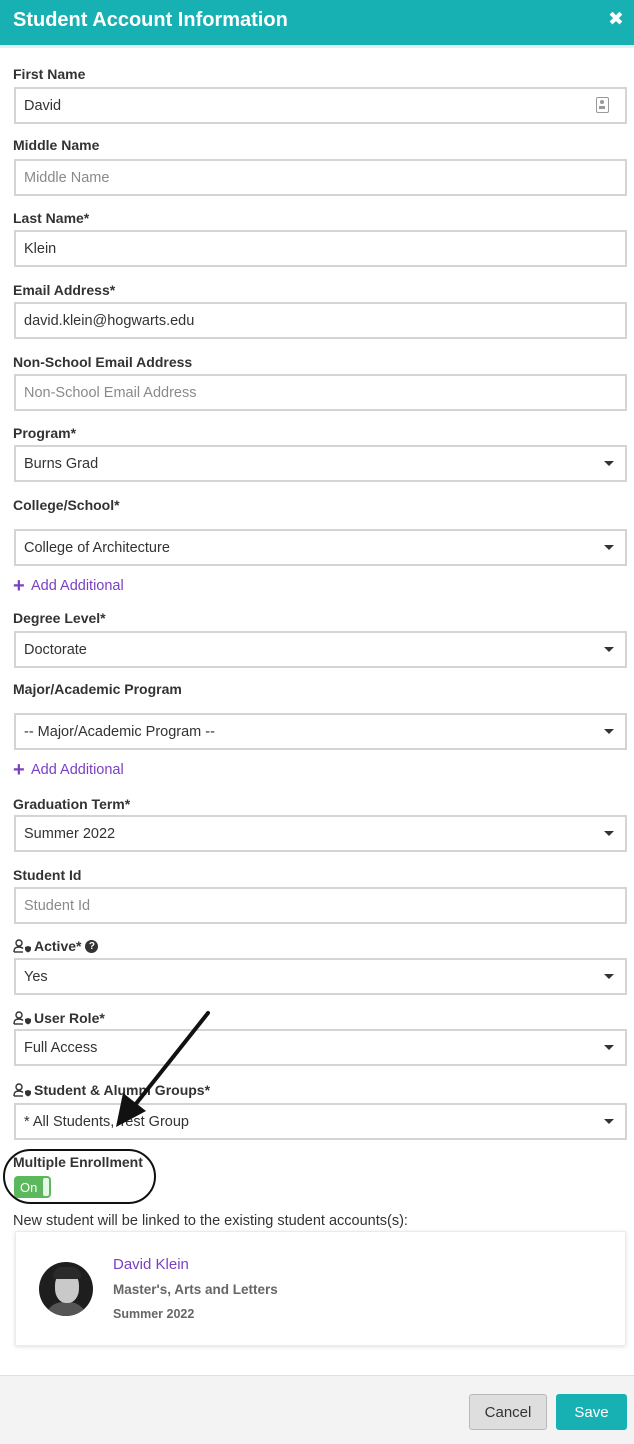 Image resolution: width=634 pixels, height=1444 pixels. I want to click on close-icon: ✖, so click(616, 20).